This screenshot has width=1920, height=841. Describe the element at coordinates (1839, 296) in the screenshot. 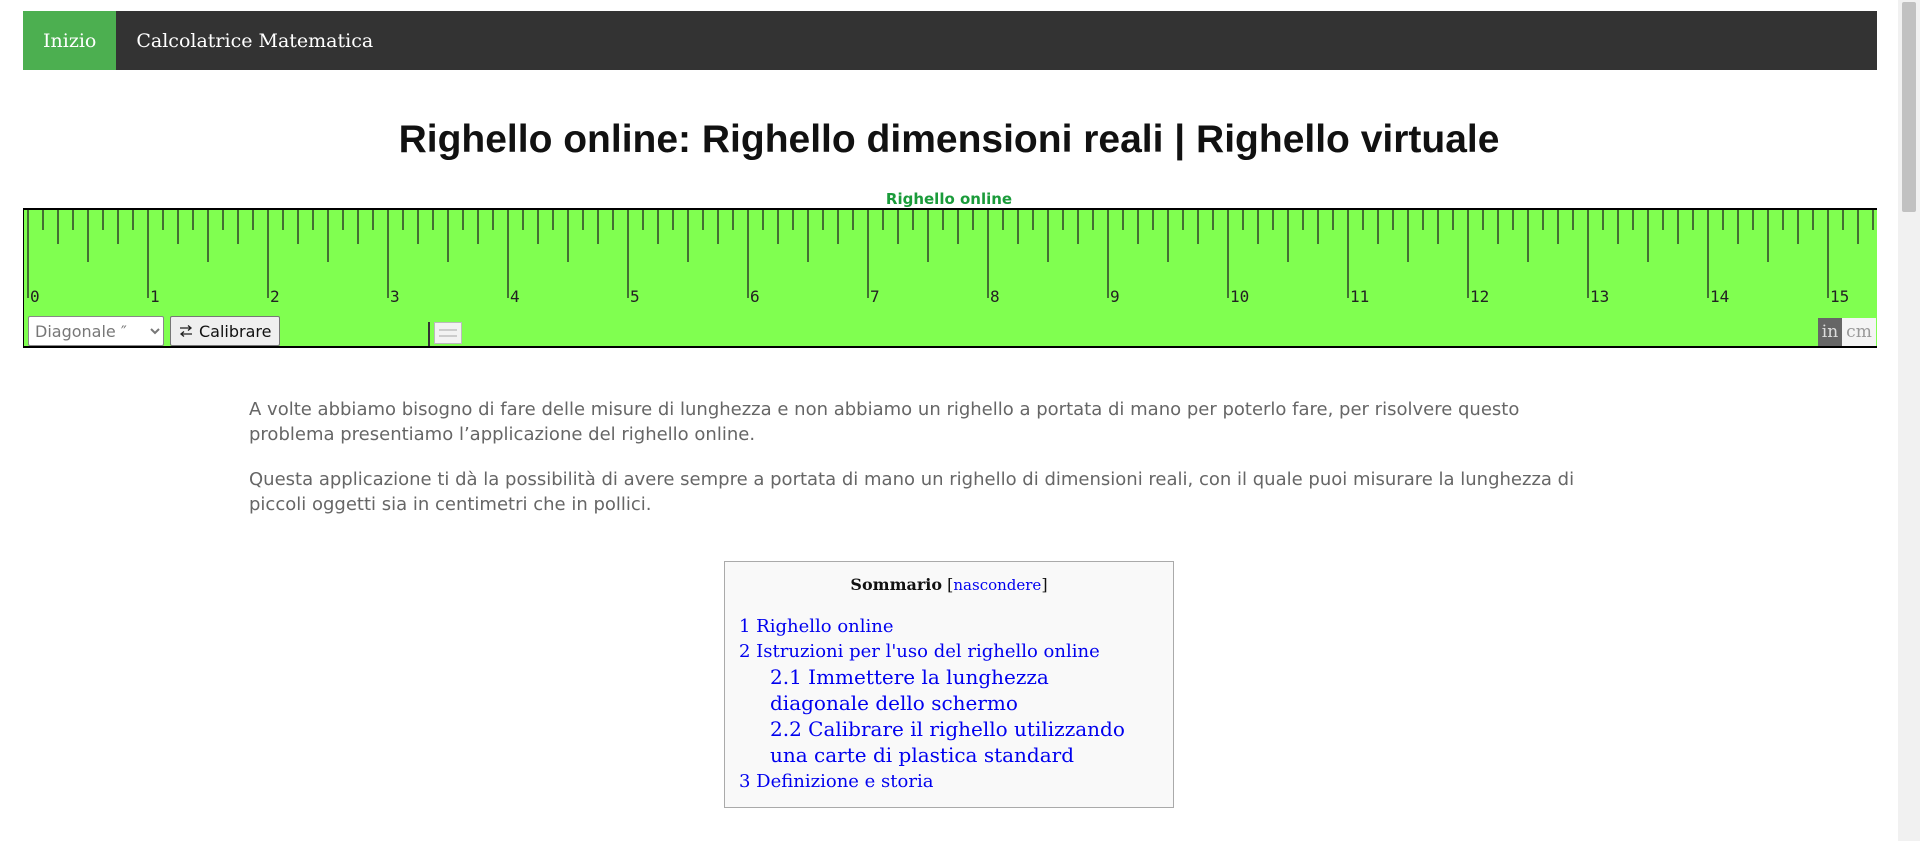

I see `ruler-number: 15` at that location.